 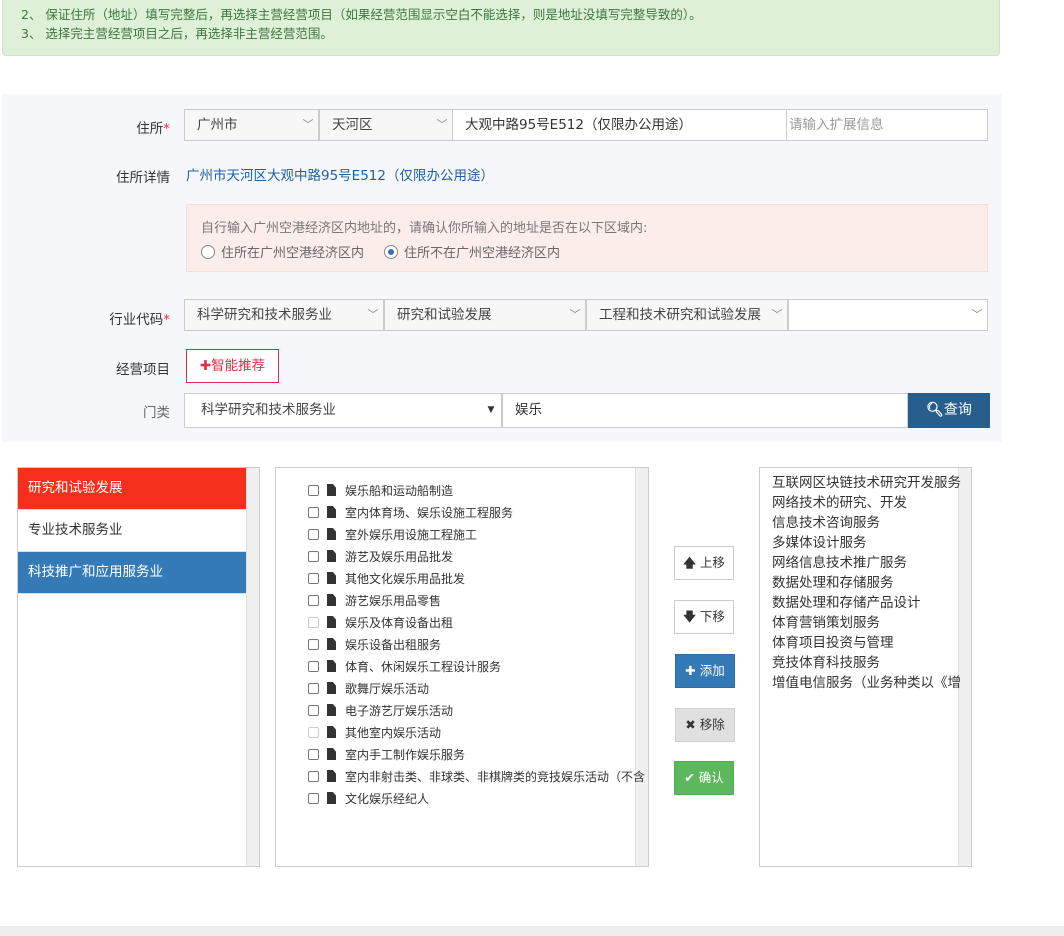 What do you see at coordinates (284, 315) in the screenshot?
I see `industry-level1-select: 科学研究和技术服务业 ﹀` at bounding box center [284, 315].